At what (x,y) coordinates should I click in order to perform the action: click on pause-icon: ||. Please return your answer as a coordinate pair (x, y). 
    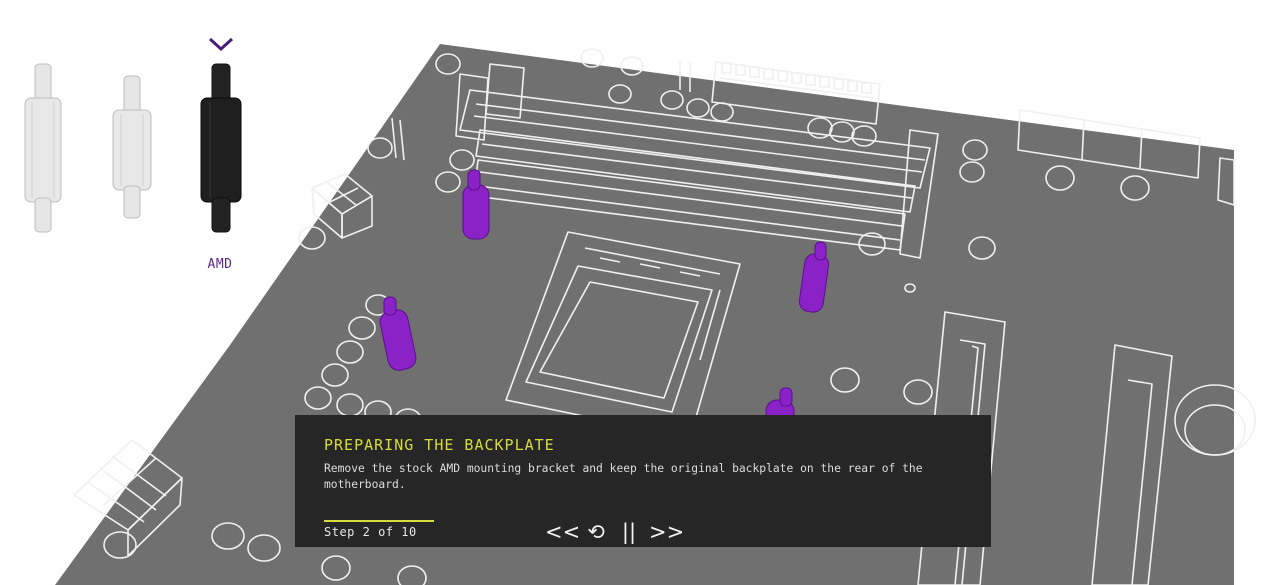
    Looking at the image, I should click on (629, 532).